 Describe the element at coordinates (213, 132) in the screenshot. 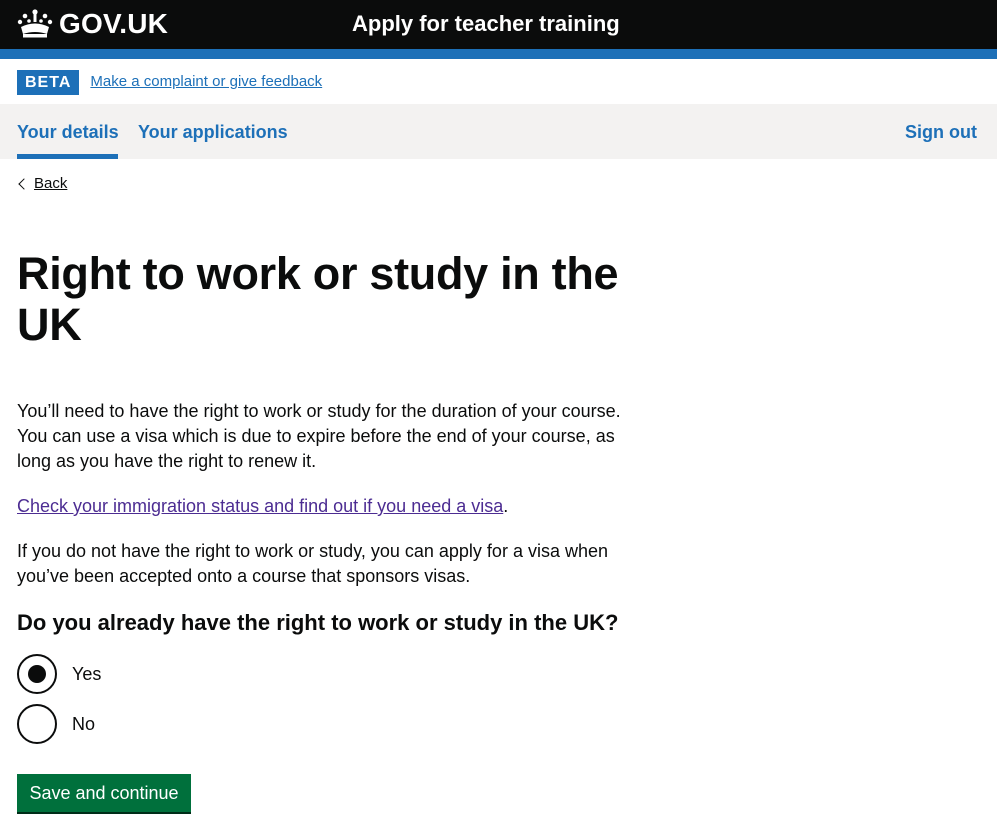

I see `nav-item-your-applications: Your applications` at that location.